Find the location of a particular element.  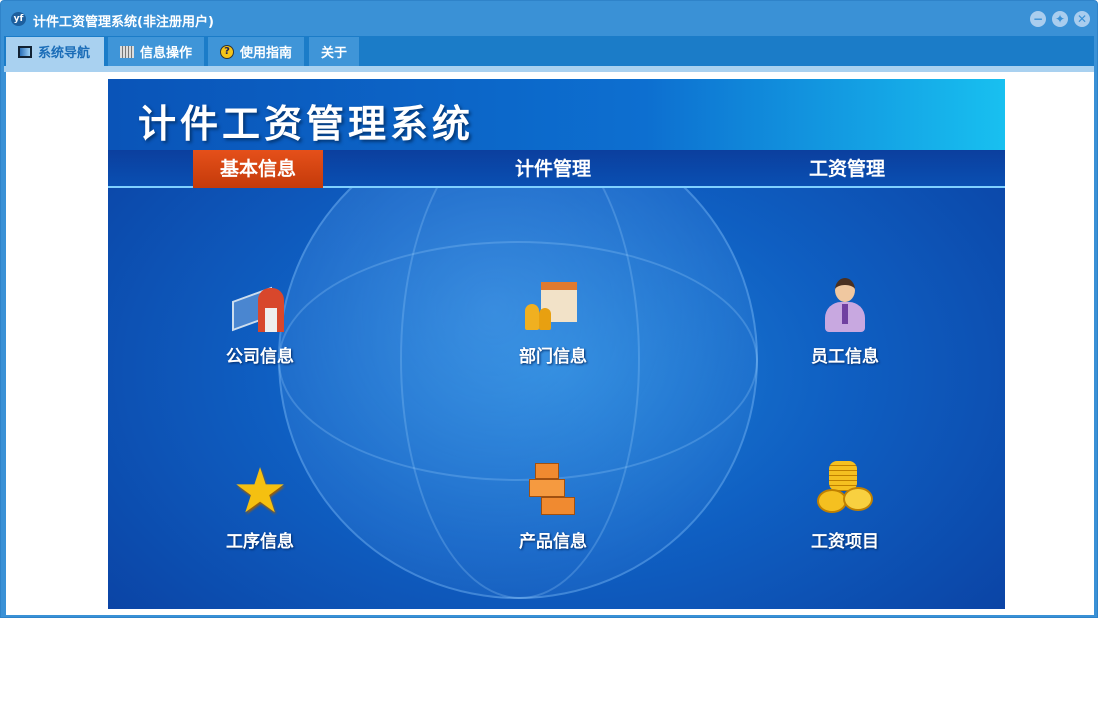

nav-basic-info: 基本信息 is located at coordinates (258, 169).